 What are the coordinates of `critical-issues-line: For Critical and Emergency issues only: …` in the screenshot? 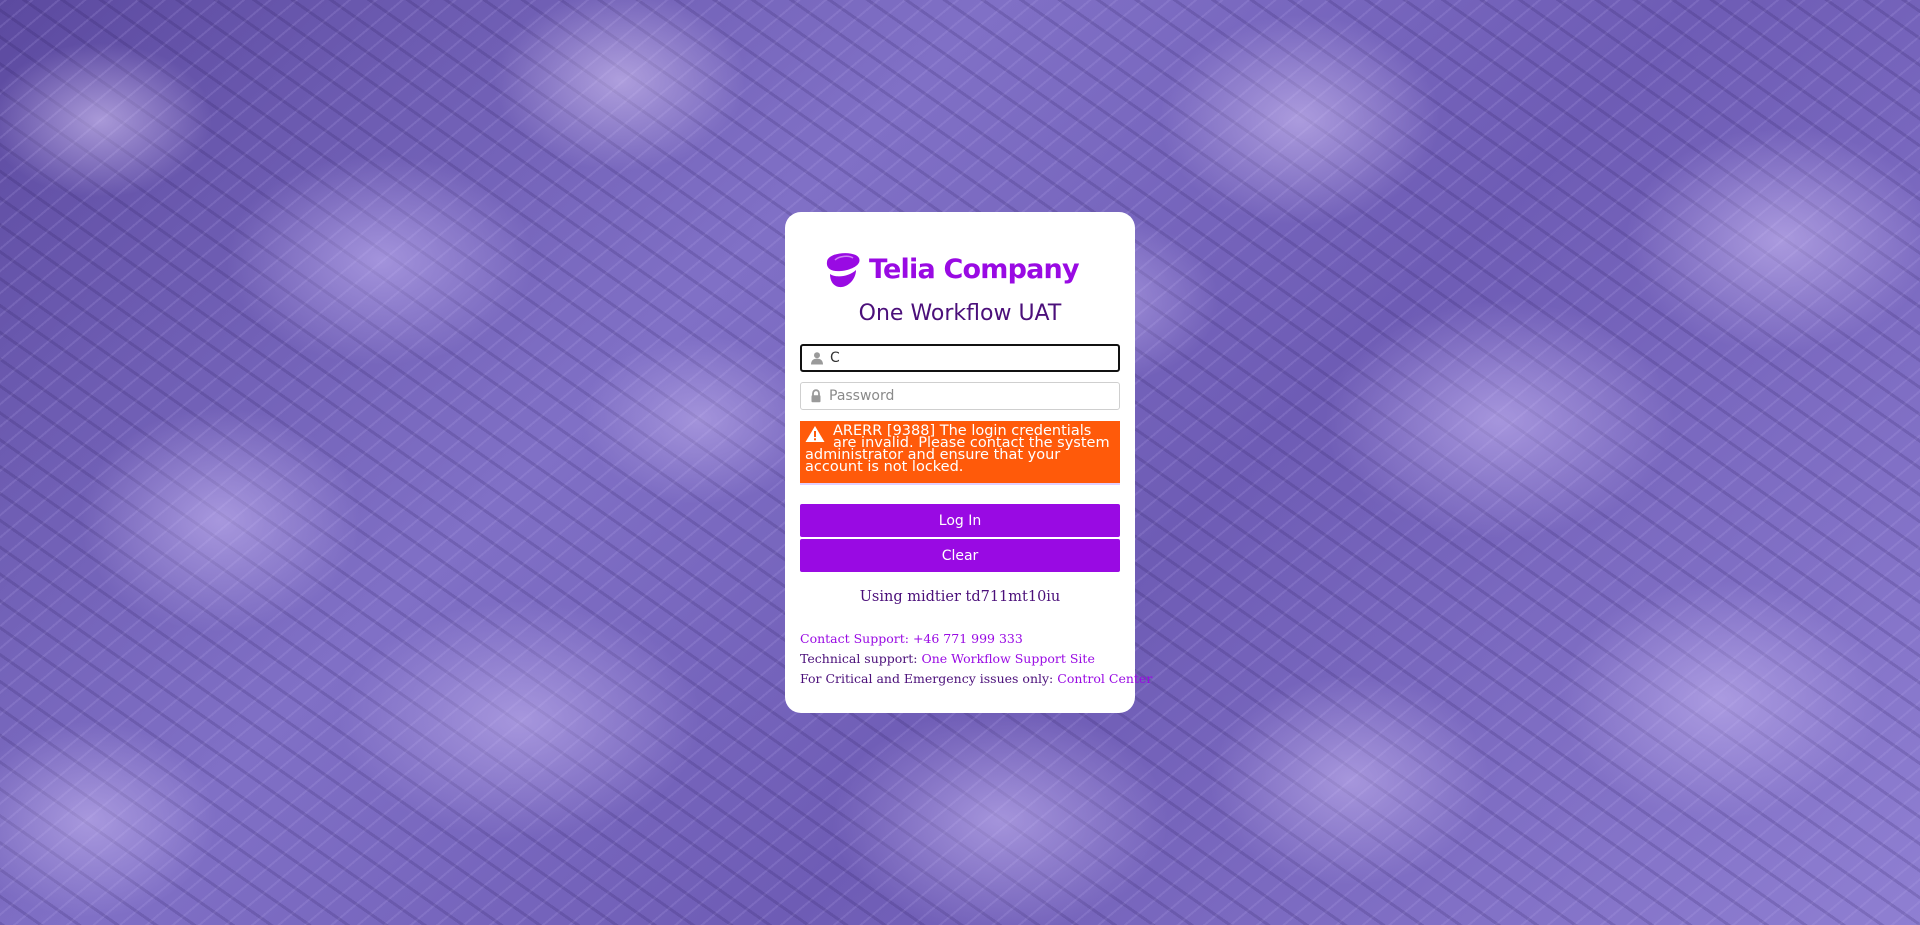 It's located at (976, 679).